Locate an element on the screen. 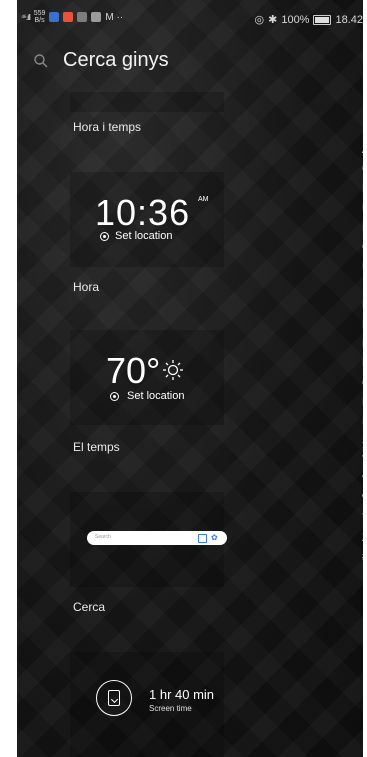 This screenshot has width=367, height=757. alphabet-index-letter: W is located at coordinates (362, 499).